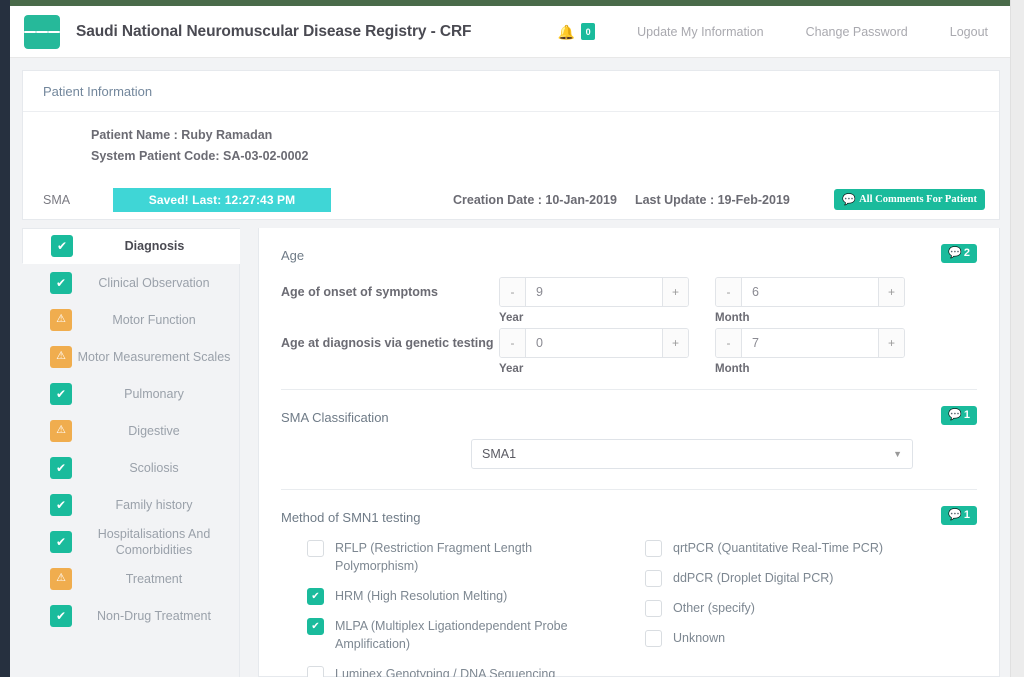 The width and height of the screenshot is (1024, 677). What do you see at coordinates (577, 31) in the screenshot?
I see `notifications-button: 🔔 0` at bounding box center [577, 31].